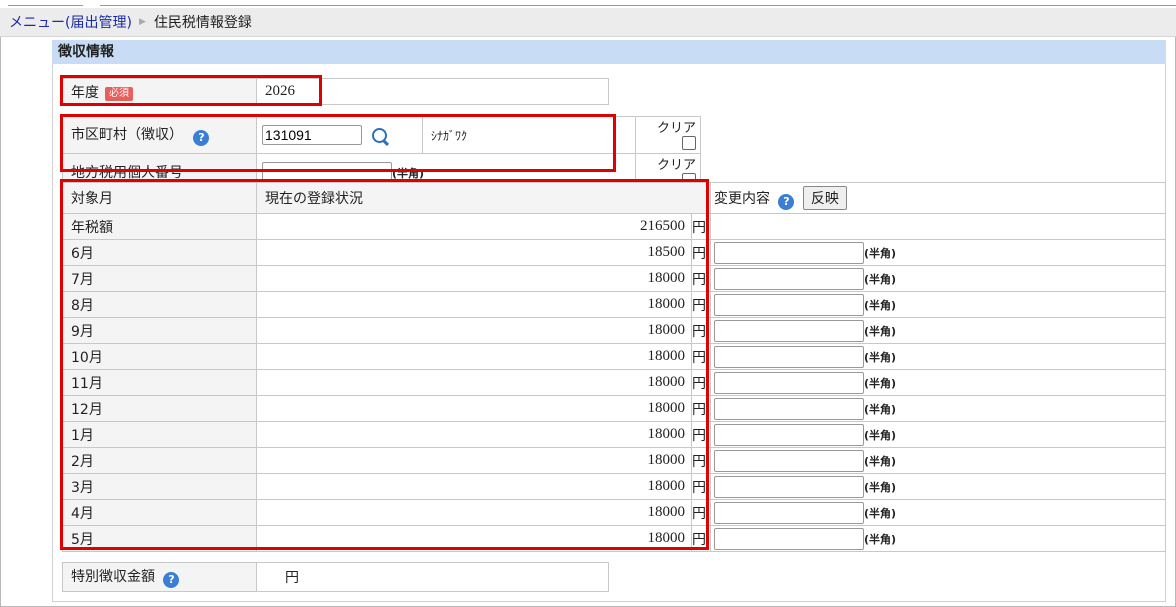 Image resolution: width=1176 pixels, height=607 pixels. What do you see at coordinates (335, 577) in the screenshot?
I see `special-collection-table: 特別徴収金額 ? 円` at bounding box center [335, 577].